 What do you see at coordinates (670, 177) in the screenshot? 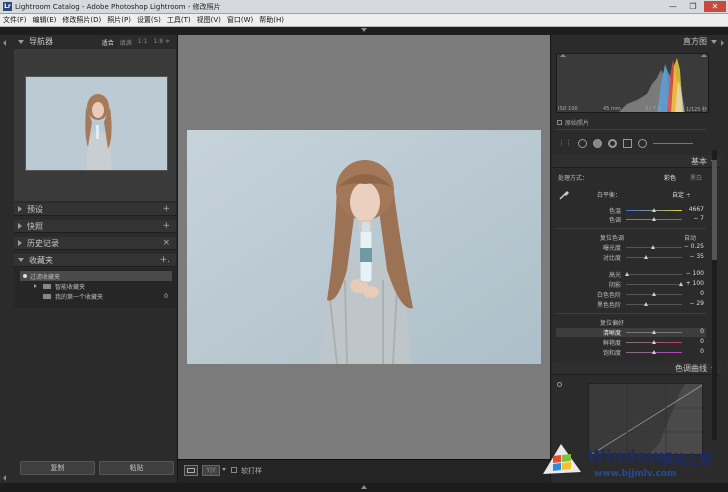
I see `treatment-color-option: 彩色` at bounding box center [670, 177].